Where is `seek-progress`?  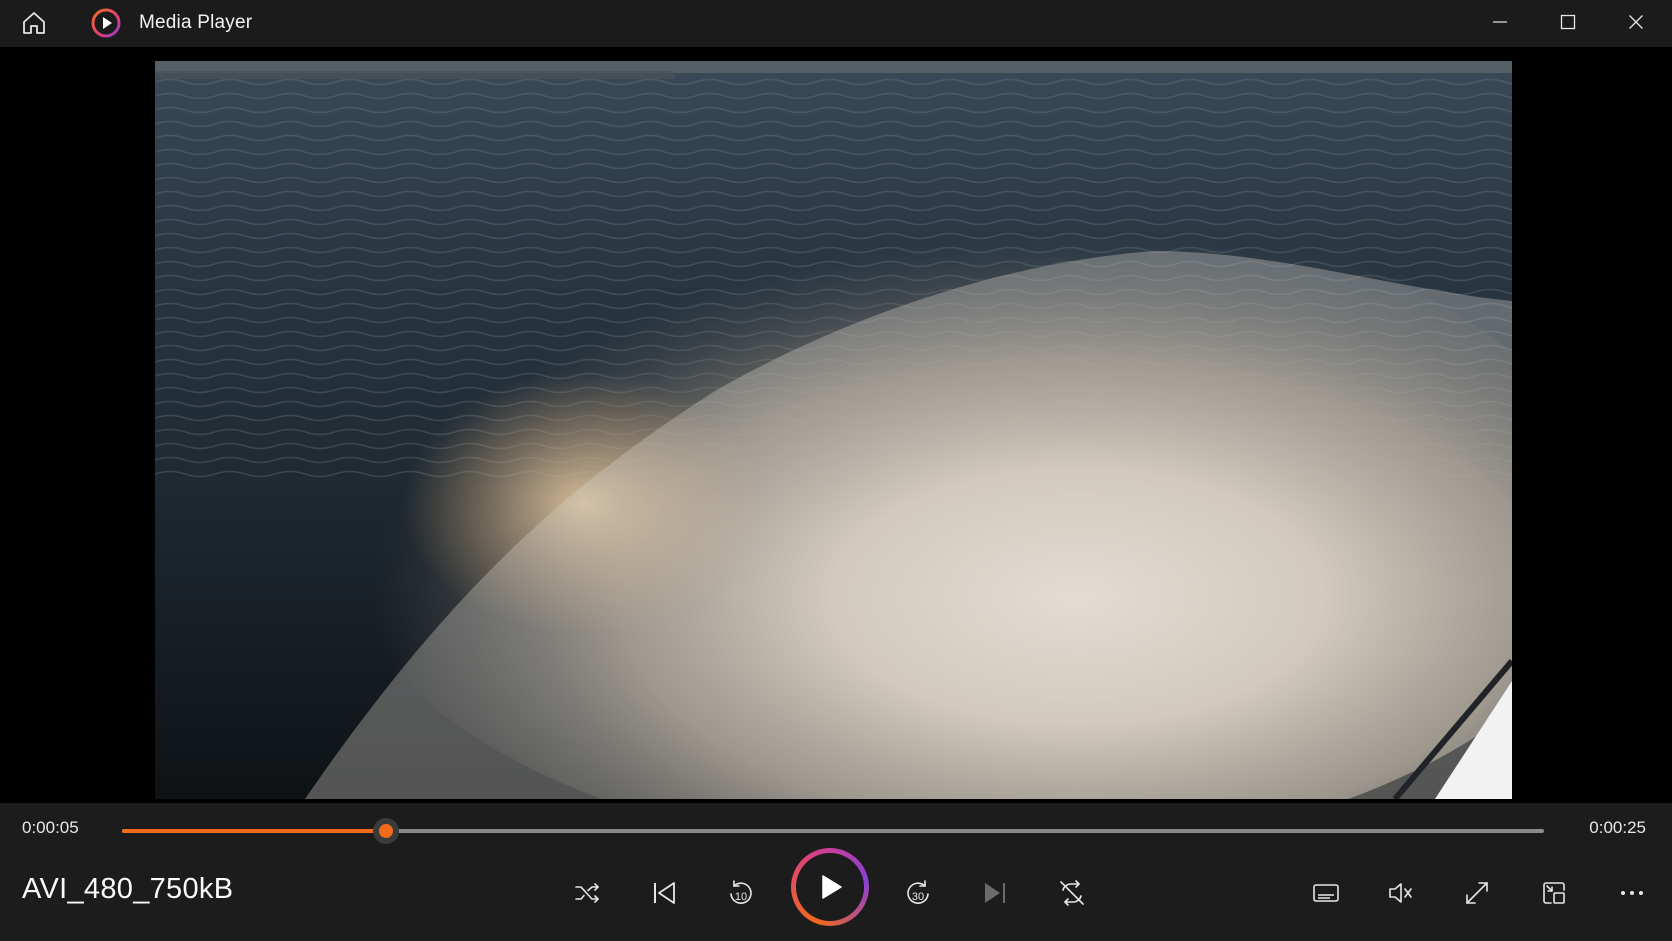 seek-progress is located at coordinates (254, 831).